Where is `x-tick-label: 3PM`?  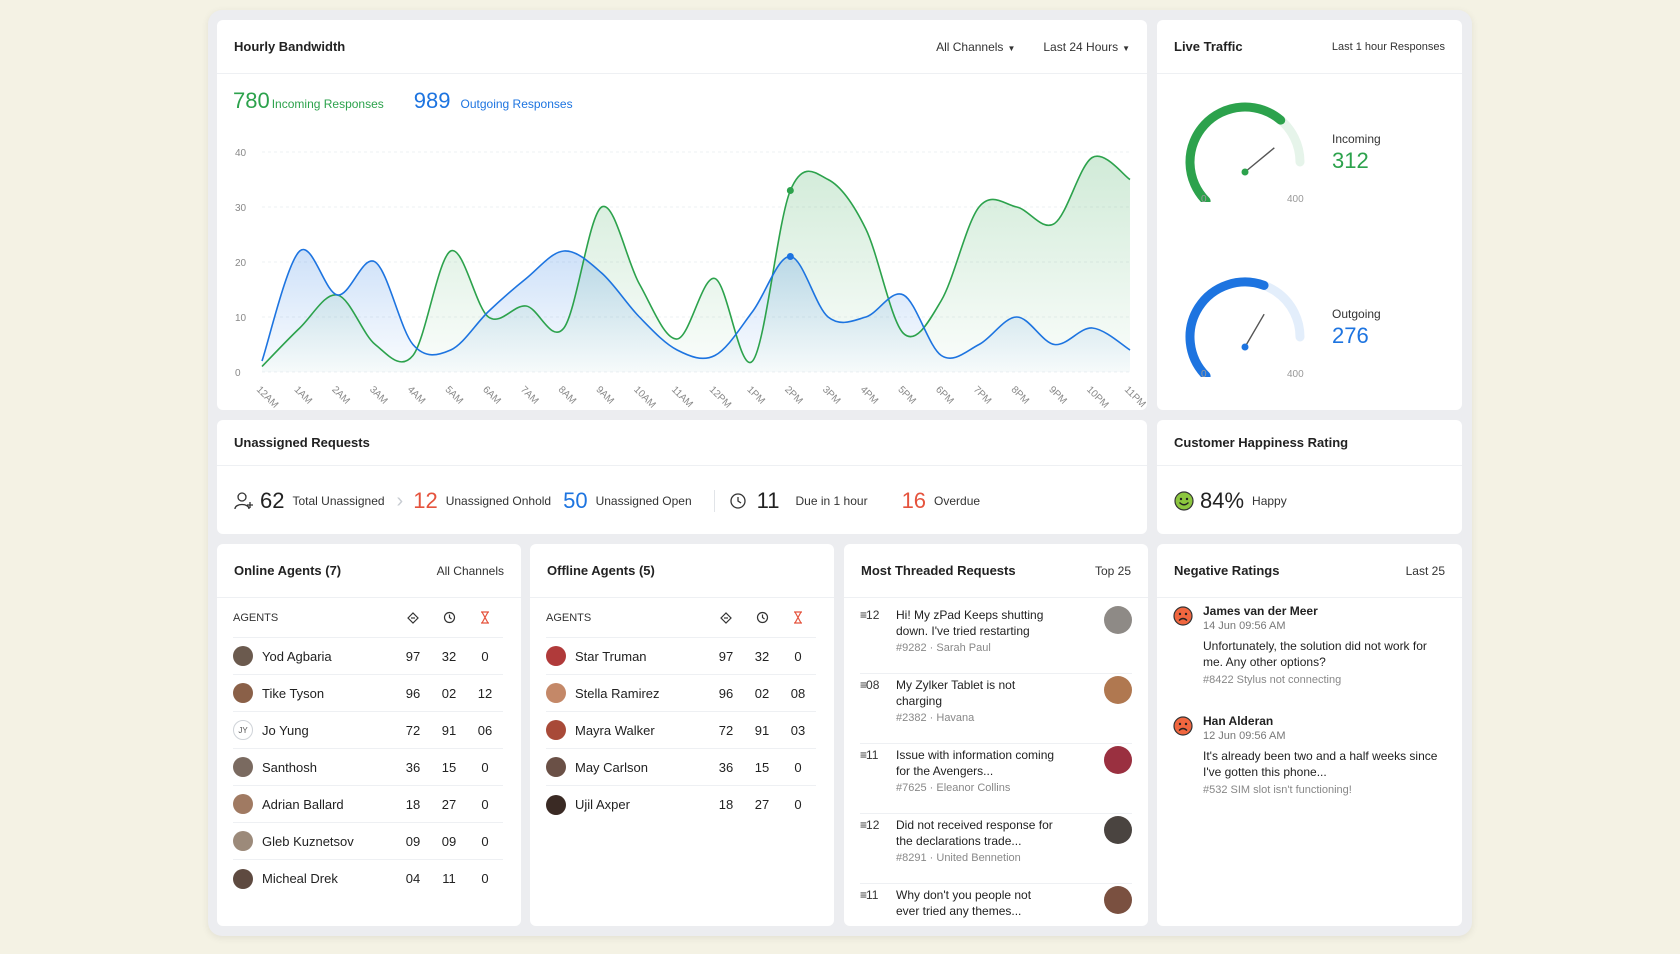 x-tick-label: 3PM is located at coordinates (831, 395).